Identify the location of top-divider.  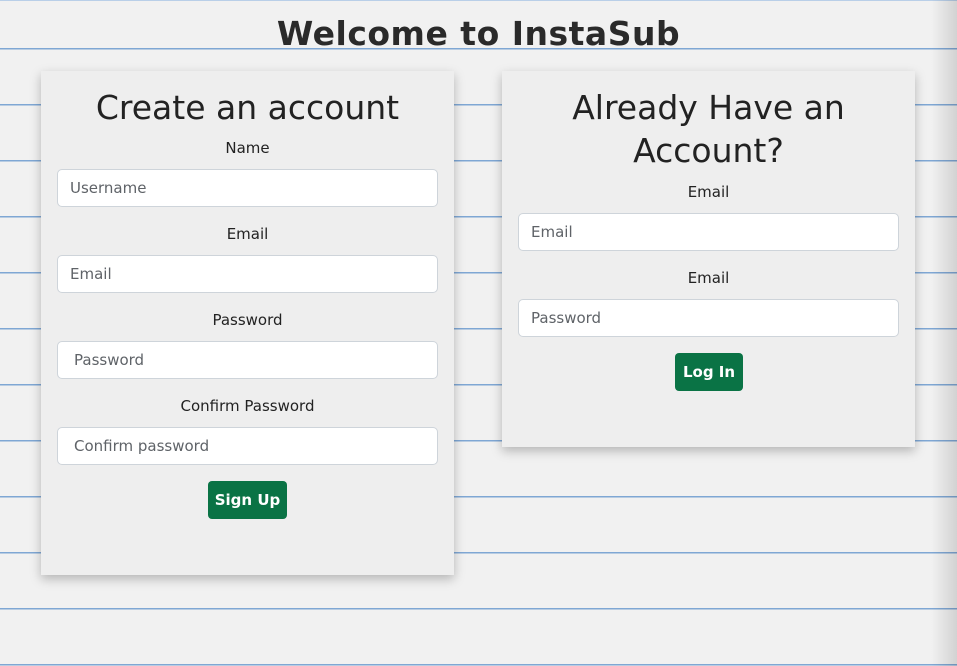
(478, 0).